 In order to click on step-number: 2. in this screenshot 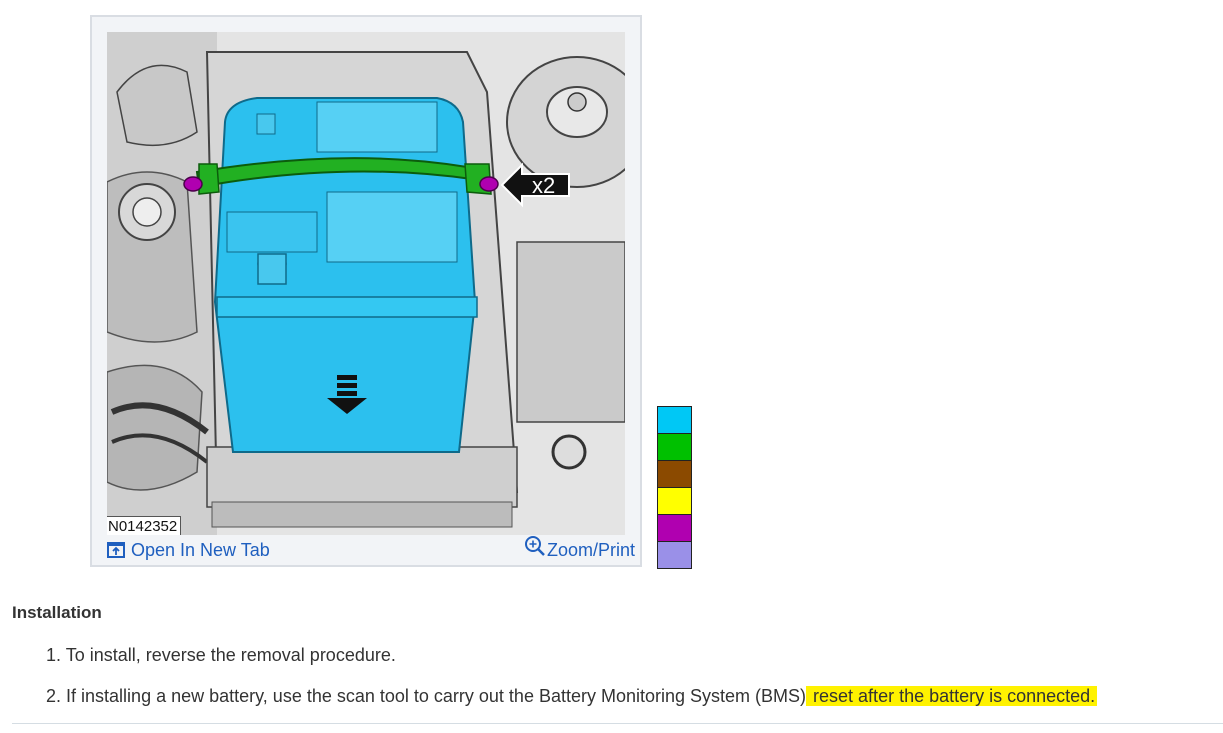, I will do `click(54, 696)`.